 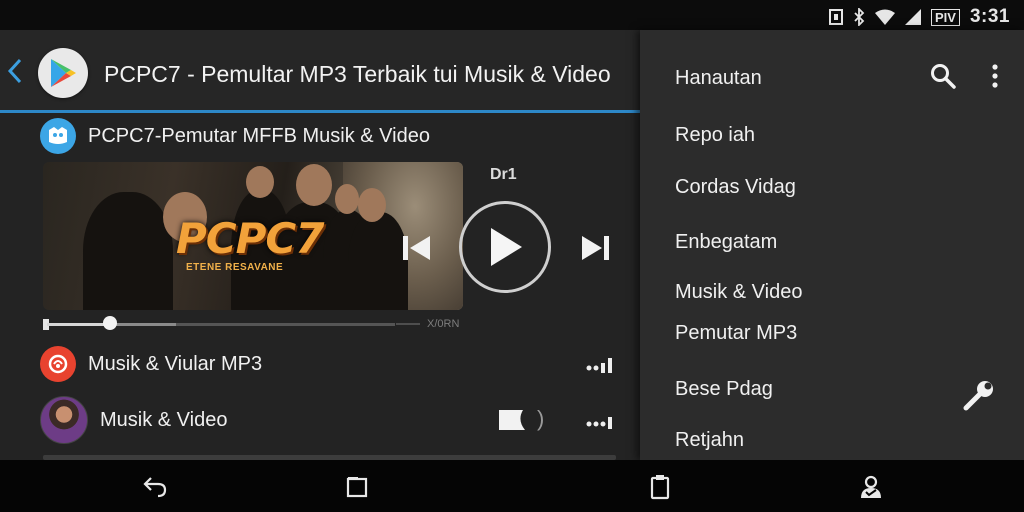 I want to click on menu-item: Retjahn, so click(x=709, y=440).